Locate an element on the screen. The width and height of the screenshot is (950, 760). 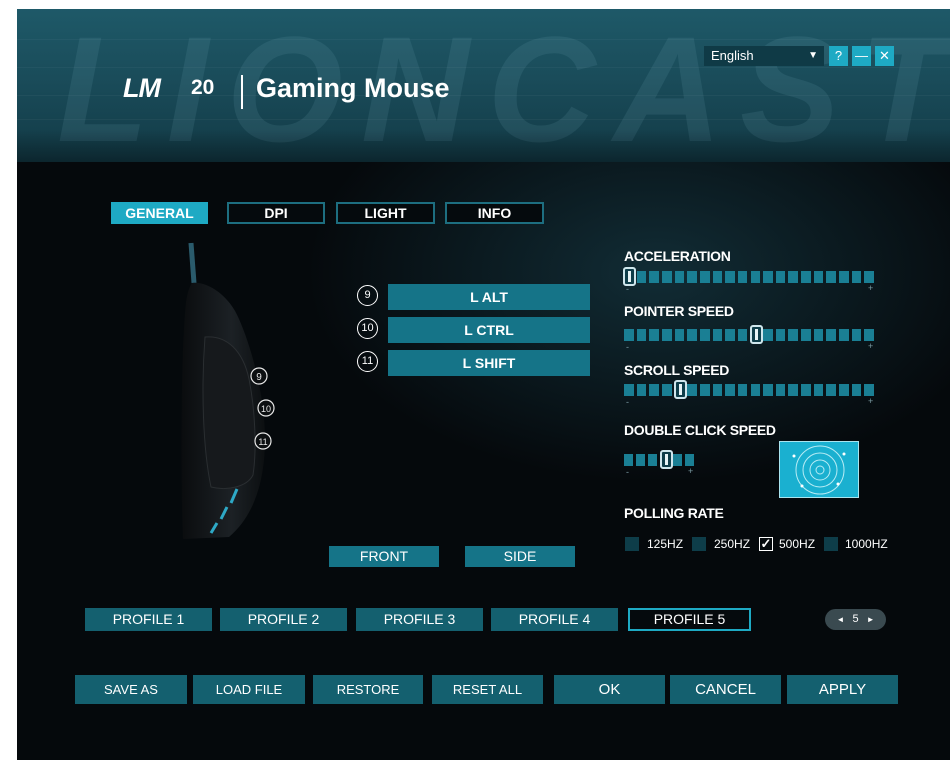
language-select: English ▼ is located at coordinates (764, 56).